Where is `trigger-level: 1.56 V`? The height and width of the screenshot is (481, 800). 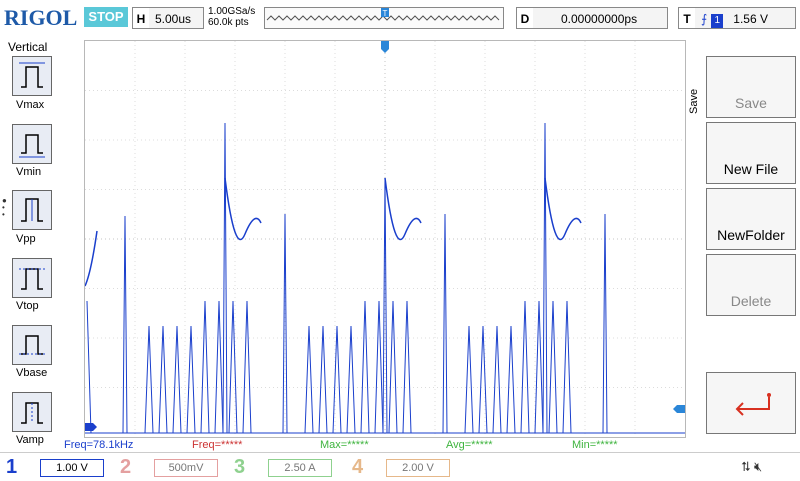 trigger-level: 1.56 V is located at coordinates (750, 19).